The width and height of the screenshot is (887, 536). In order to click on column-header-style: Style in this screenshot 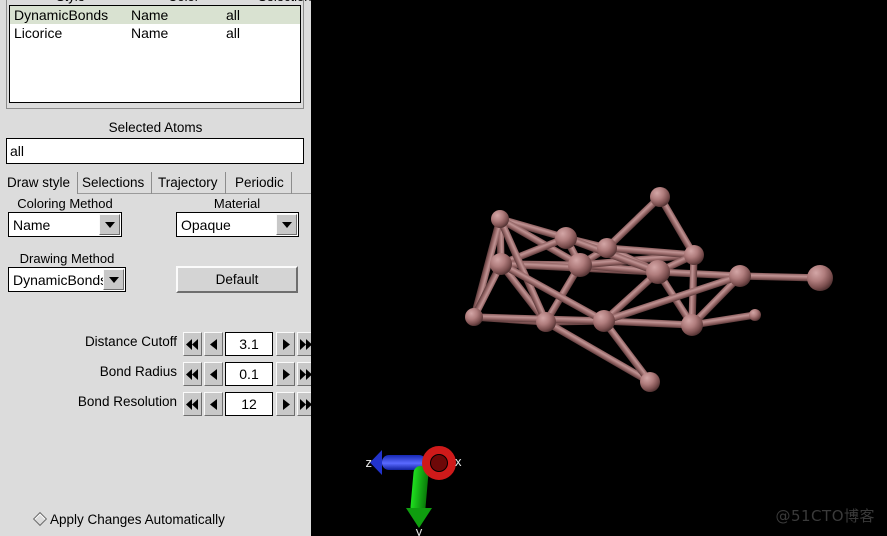, I will do `click(70, 2)`.